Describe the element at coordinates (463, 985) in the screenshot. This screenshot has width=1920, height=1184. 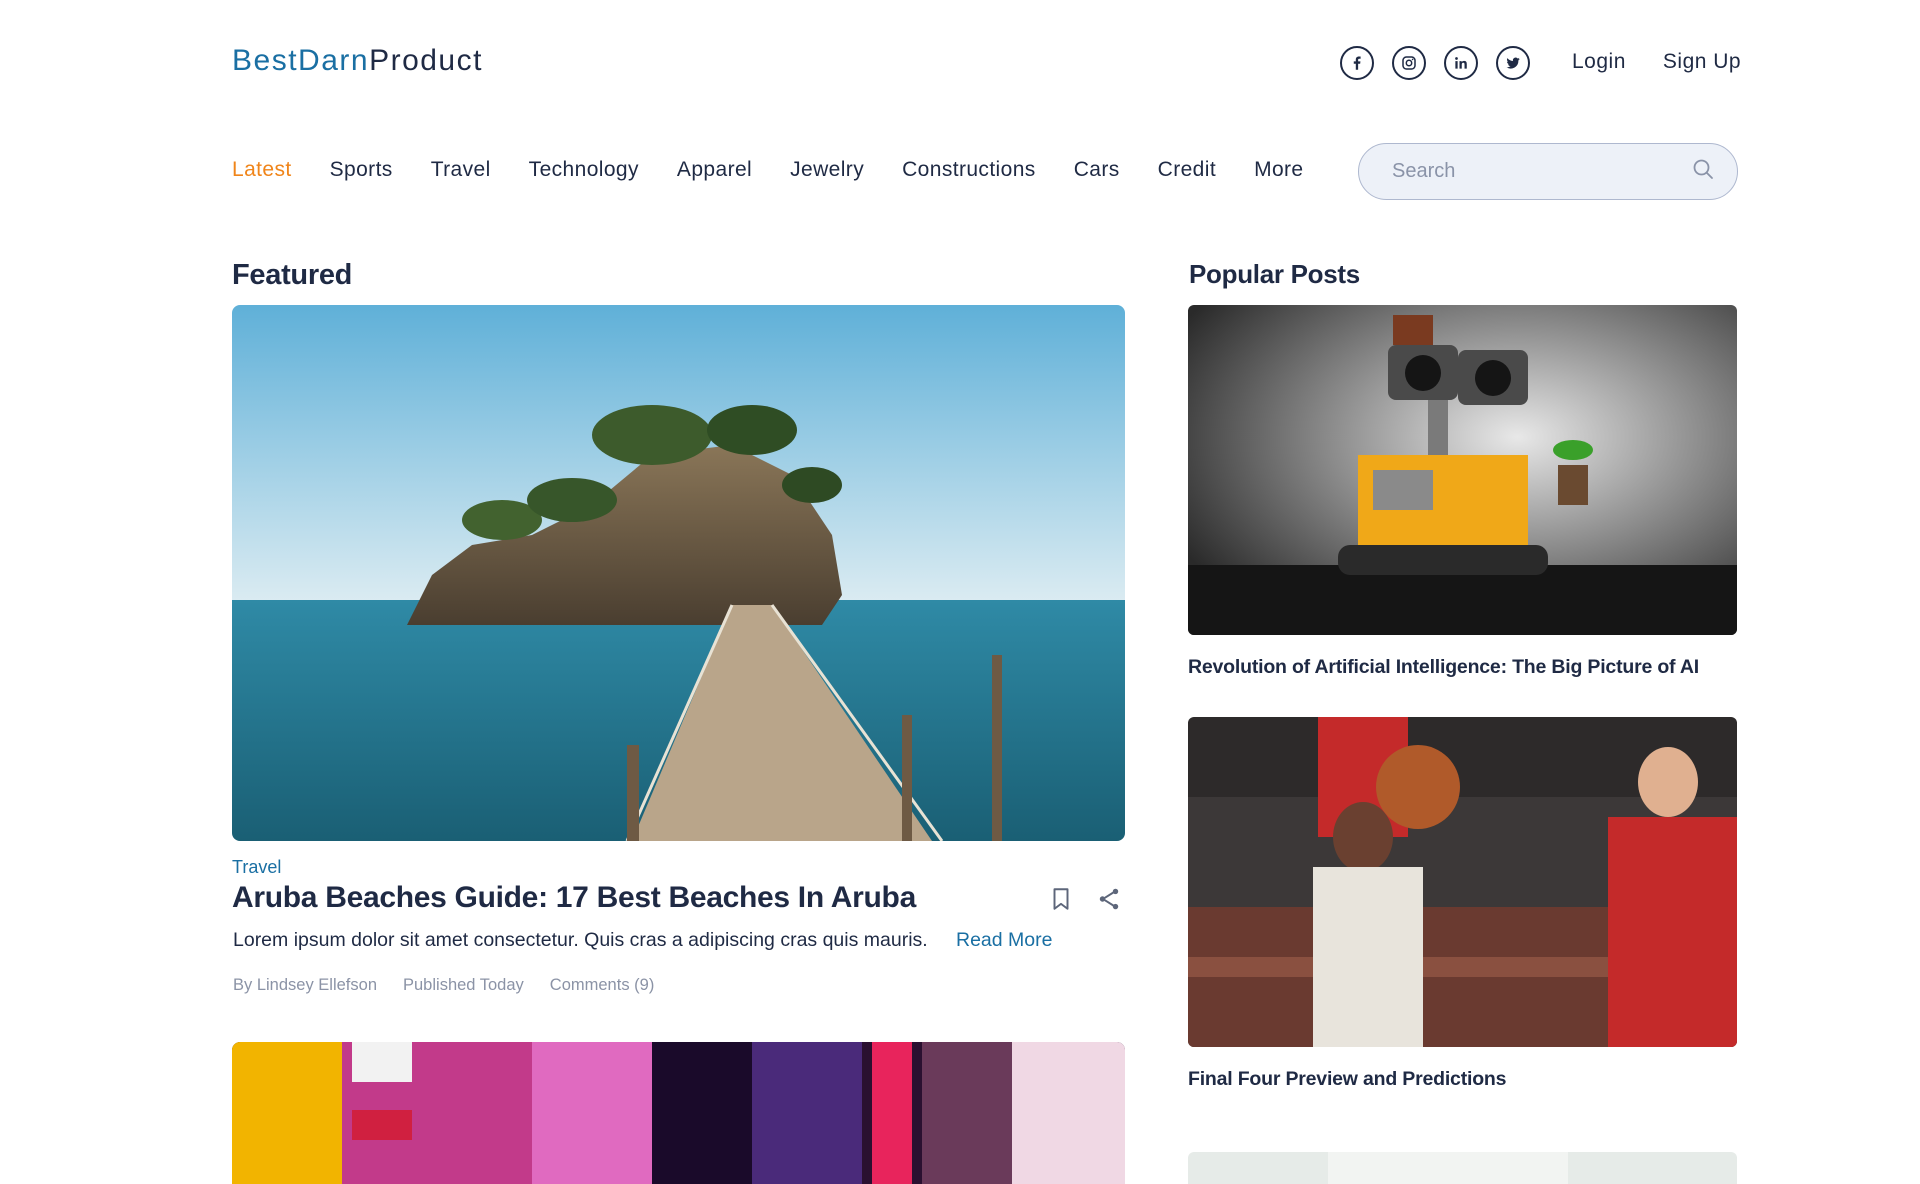
I see `post-published: Published Today` at that location.